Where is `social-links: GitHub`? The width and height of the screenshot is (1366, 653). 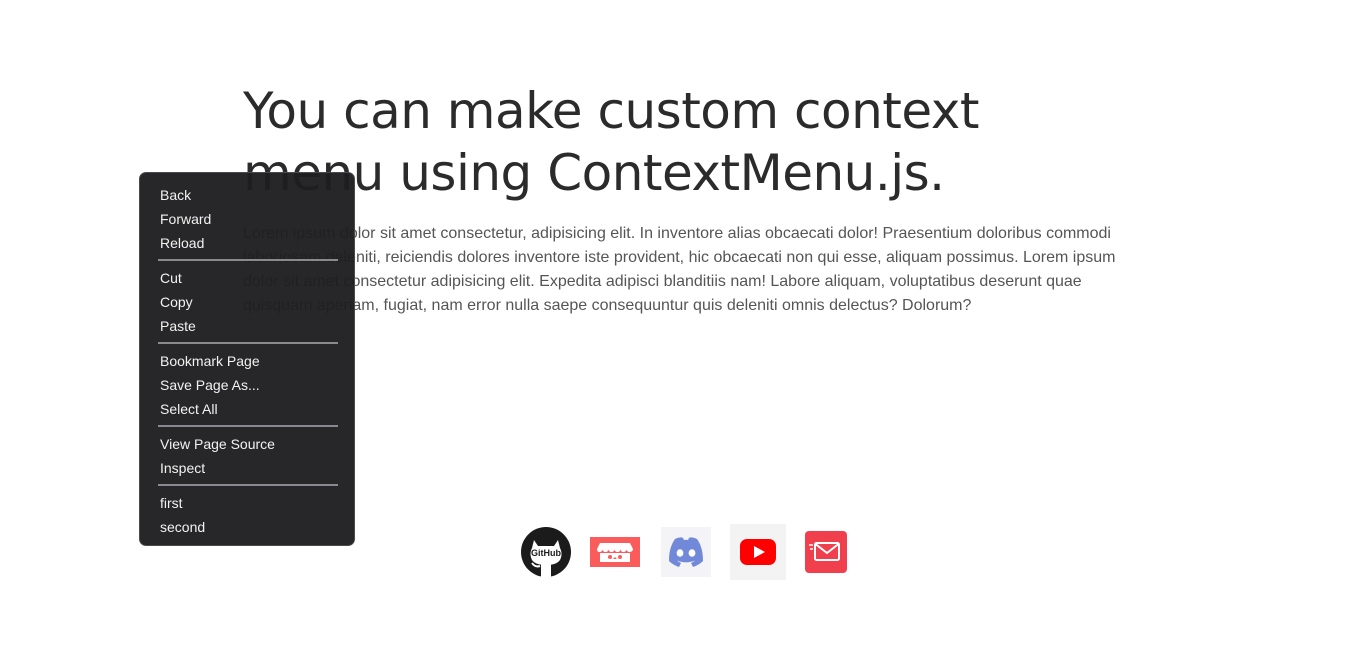 social-links: GitHub is located at coordinates (684, 552).